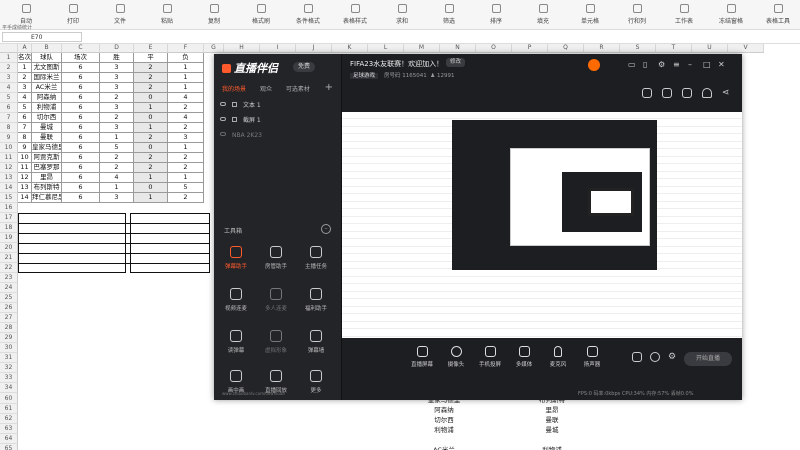 The image size is (800, 450). What do you see at coordinates (524, 357) in the screenshot?
I see `media-button: 多媒体` at bounding box center [524, 357].